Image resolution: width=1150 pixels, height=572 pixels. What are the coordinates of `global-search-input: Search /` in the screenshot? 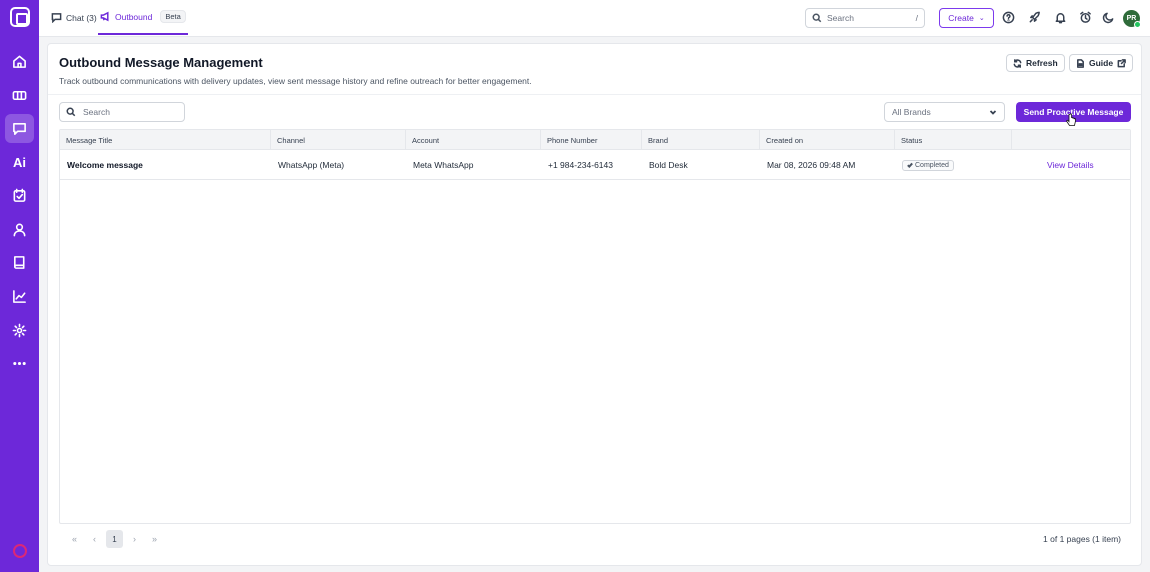 It's located at (865, 18).